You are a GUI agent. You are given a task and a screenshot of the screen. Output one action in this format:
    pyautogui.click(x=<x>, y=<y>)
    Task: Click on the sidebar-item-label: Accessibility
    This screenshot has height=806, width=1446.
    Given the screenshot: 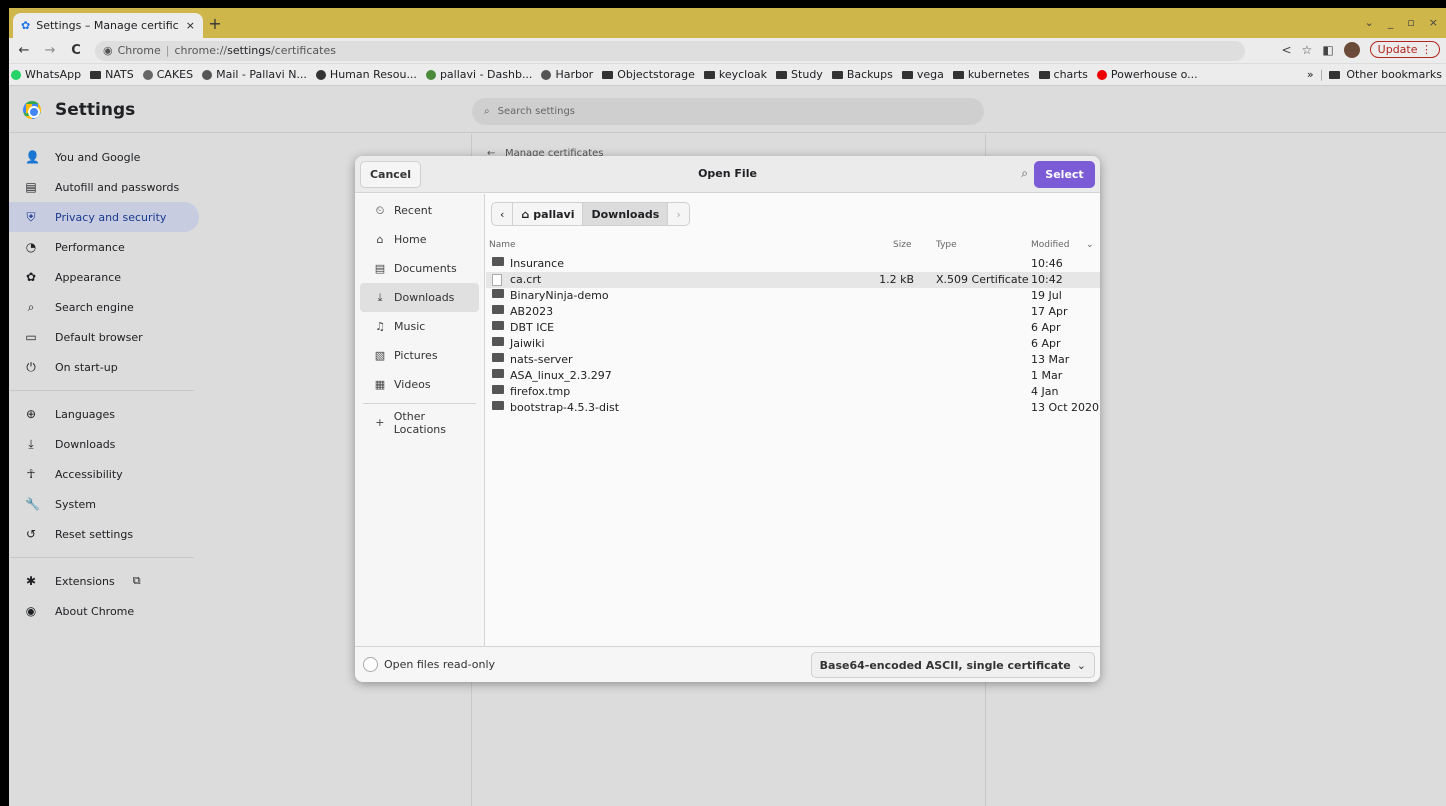 What is the action you would take?
    pyautogui.click(x=89, y=474)
    